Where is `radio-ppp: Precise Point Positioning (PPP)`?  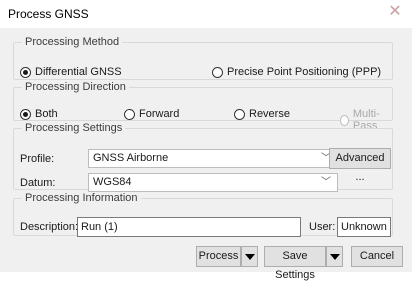 radio-ppp: Precise Point Positioning (PPP) is located at coordinates (296, 72).